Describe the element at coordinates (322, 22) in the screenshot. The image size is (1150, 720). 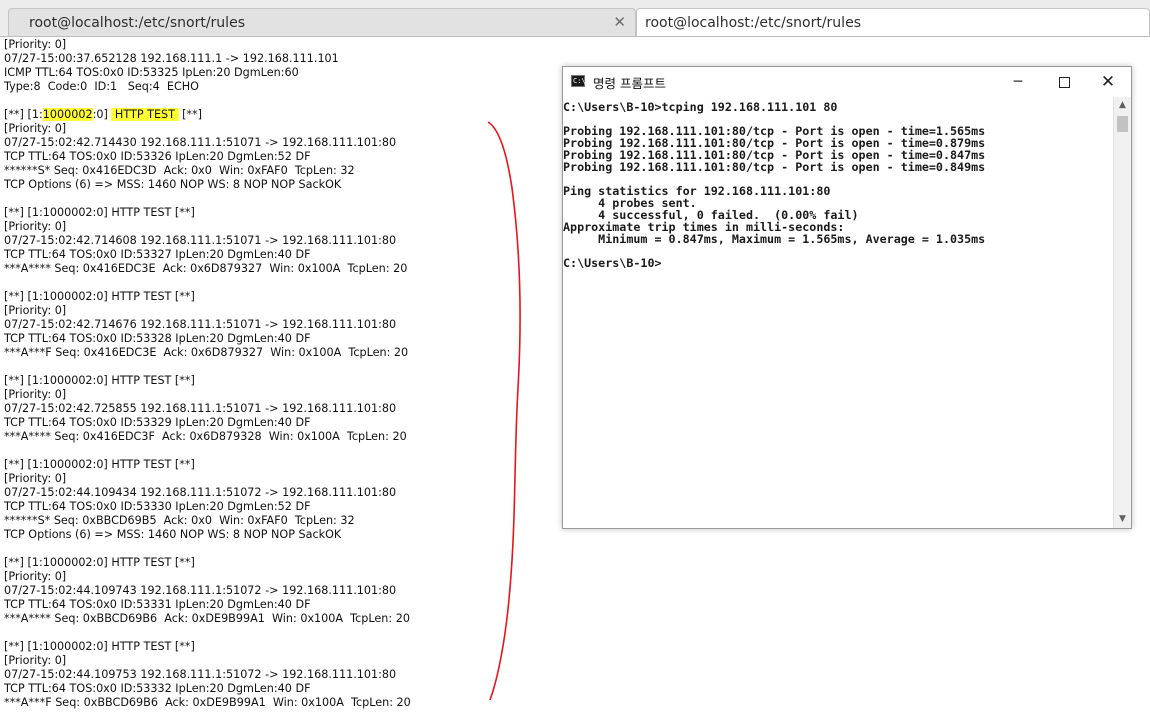
I see `tab-terminal-1: root@localhost:/etc/snort/rules ✕` at that location.